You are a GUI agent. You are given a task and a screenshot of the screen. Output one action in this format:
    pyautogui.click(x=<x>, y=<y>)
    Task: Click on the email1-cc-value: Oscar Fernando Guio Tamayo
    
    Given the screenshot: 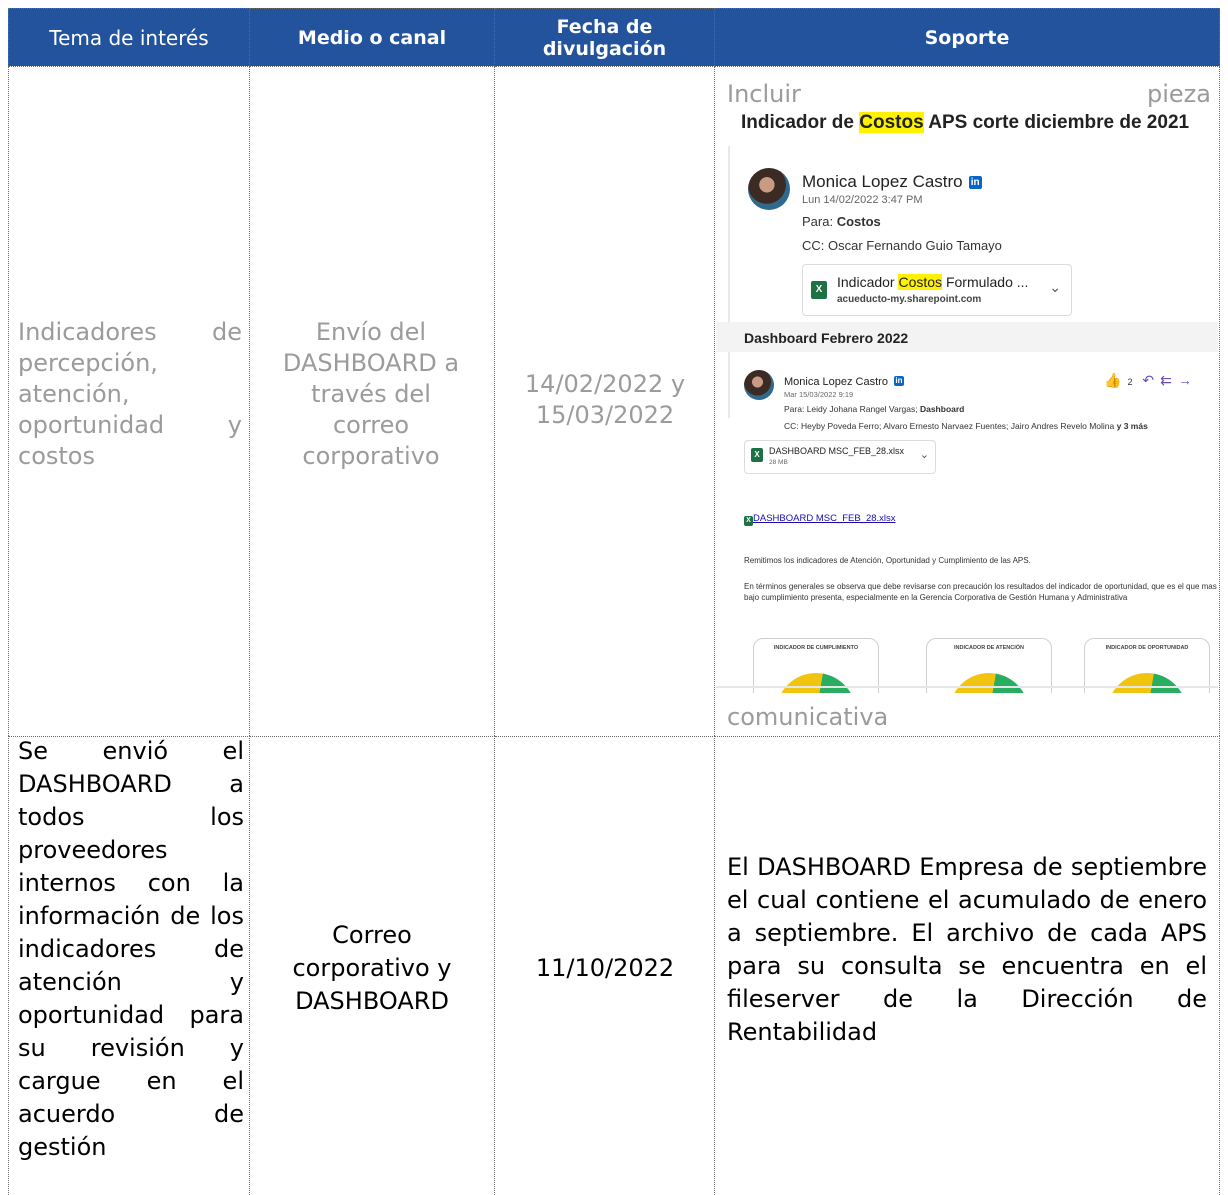 What is the action you would take?
    pyautogui.click(x=915, y=245)
    